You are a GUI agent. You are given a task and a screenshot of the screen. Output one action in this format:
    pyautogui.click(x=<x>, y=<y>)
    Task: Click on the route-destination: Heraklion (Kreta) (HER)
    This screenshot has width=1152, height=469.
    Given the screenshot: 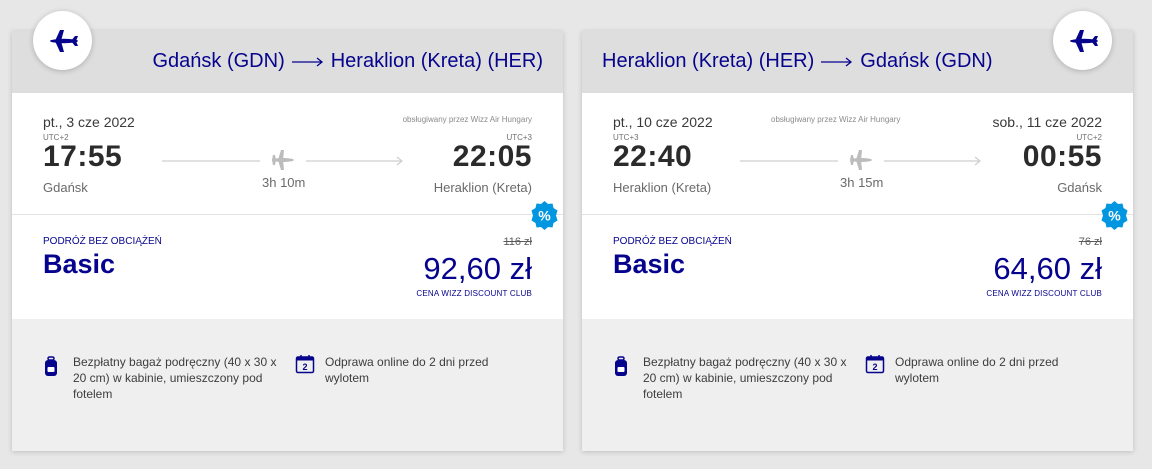 What is the action you would take?
    pyautogui.click(x=436, y=61)
    